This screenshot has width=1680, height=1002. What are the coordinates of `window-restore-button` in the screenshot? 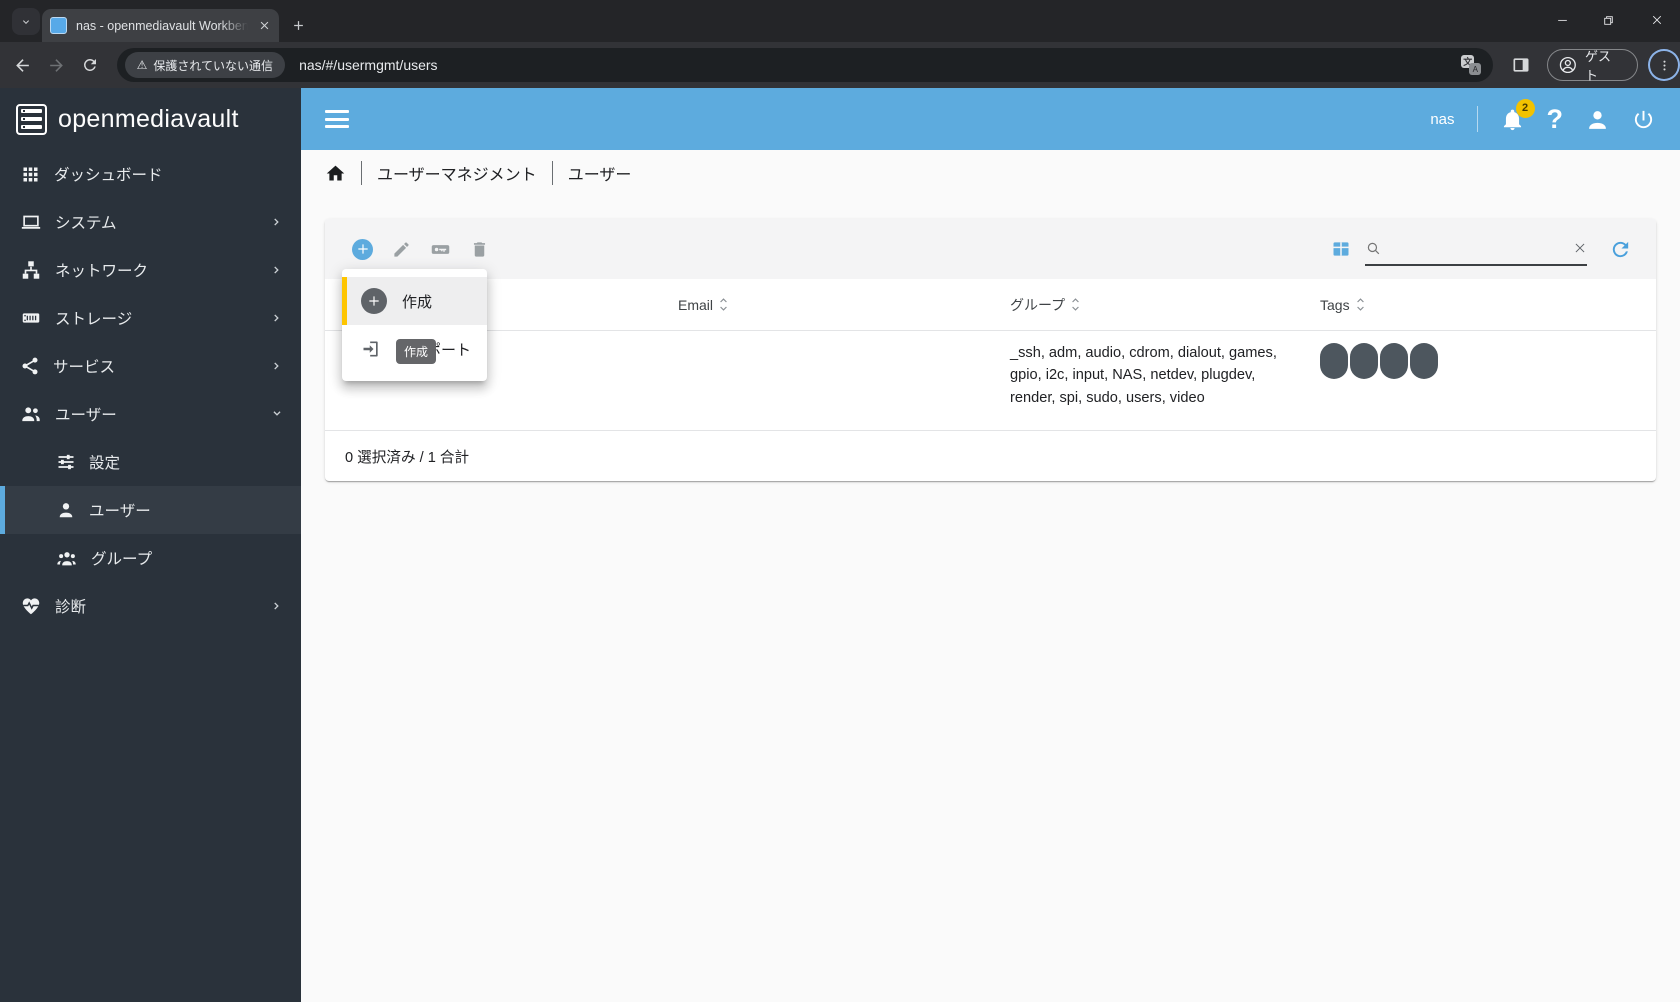 It's located at (1608, 20).